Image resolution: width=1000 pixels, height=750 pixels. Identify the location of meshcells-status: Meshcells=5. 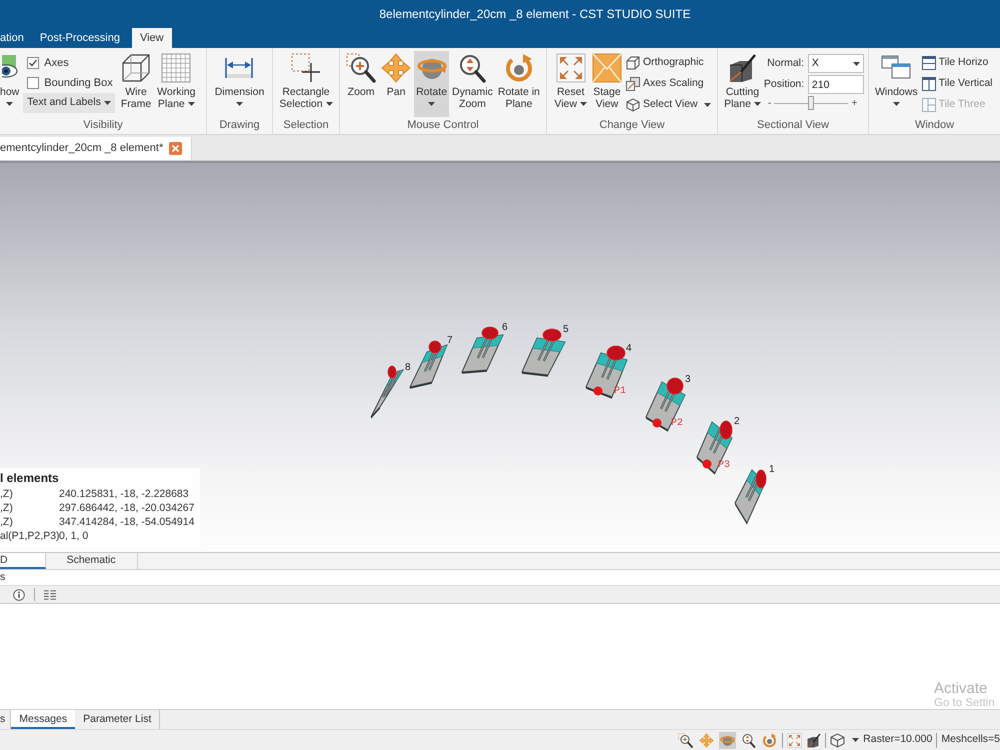
(970, 740).